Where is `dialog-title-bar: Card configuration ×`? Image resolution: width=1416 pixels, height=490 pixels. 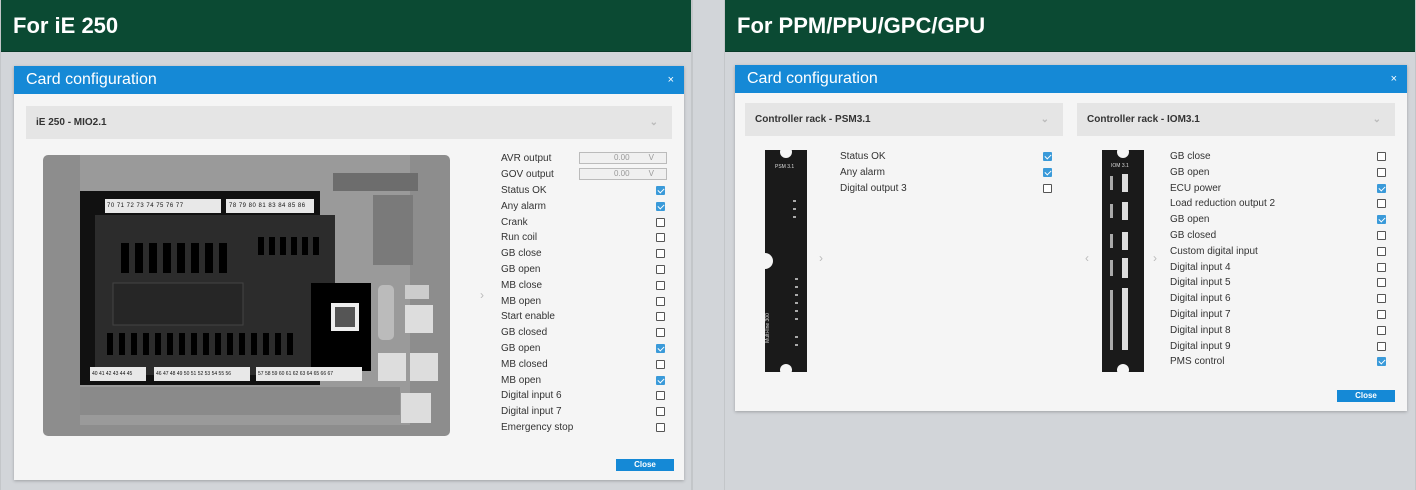 dialog-title-bar: Card configuration × is located at coordinates (349, 80).